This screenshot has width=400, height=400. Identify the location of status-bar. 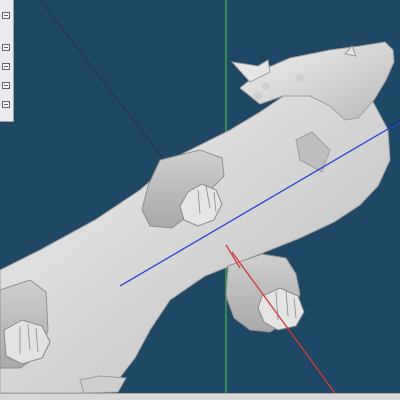
(200, 396).